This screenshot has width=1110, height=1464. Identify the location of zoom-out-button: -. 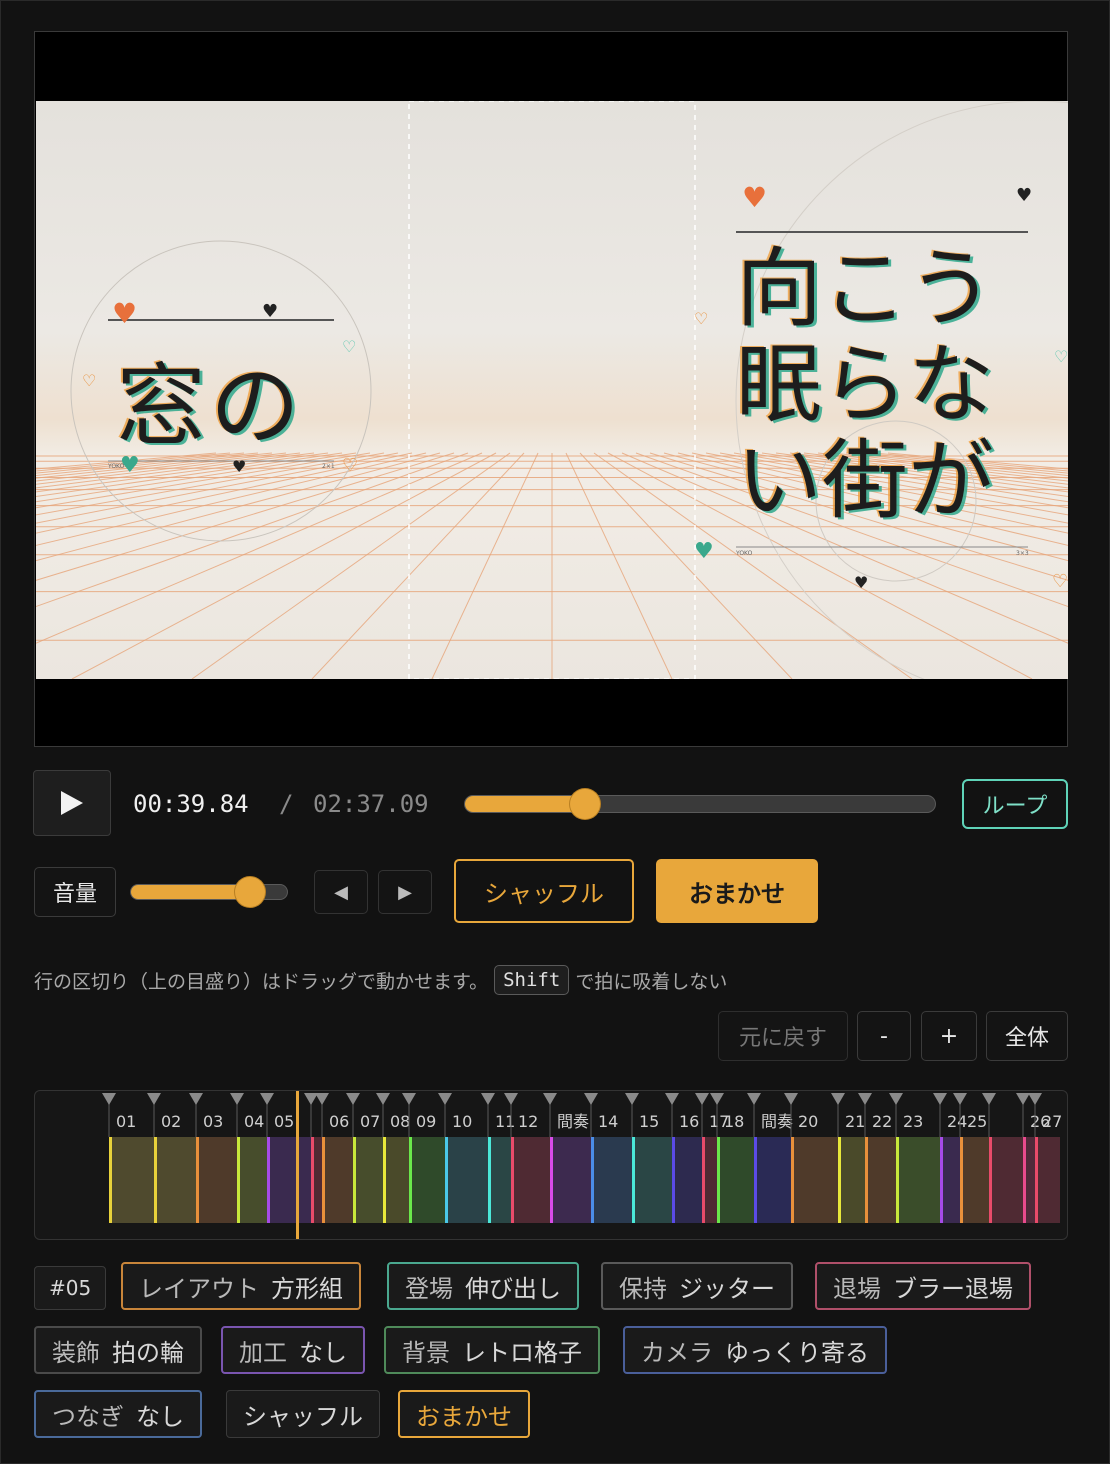
(884, 1036).